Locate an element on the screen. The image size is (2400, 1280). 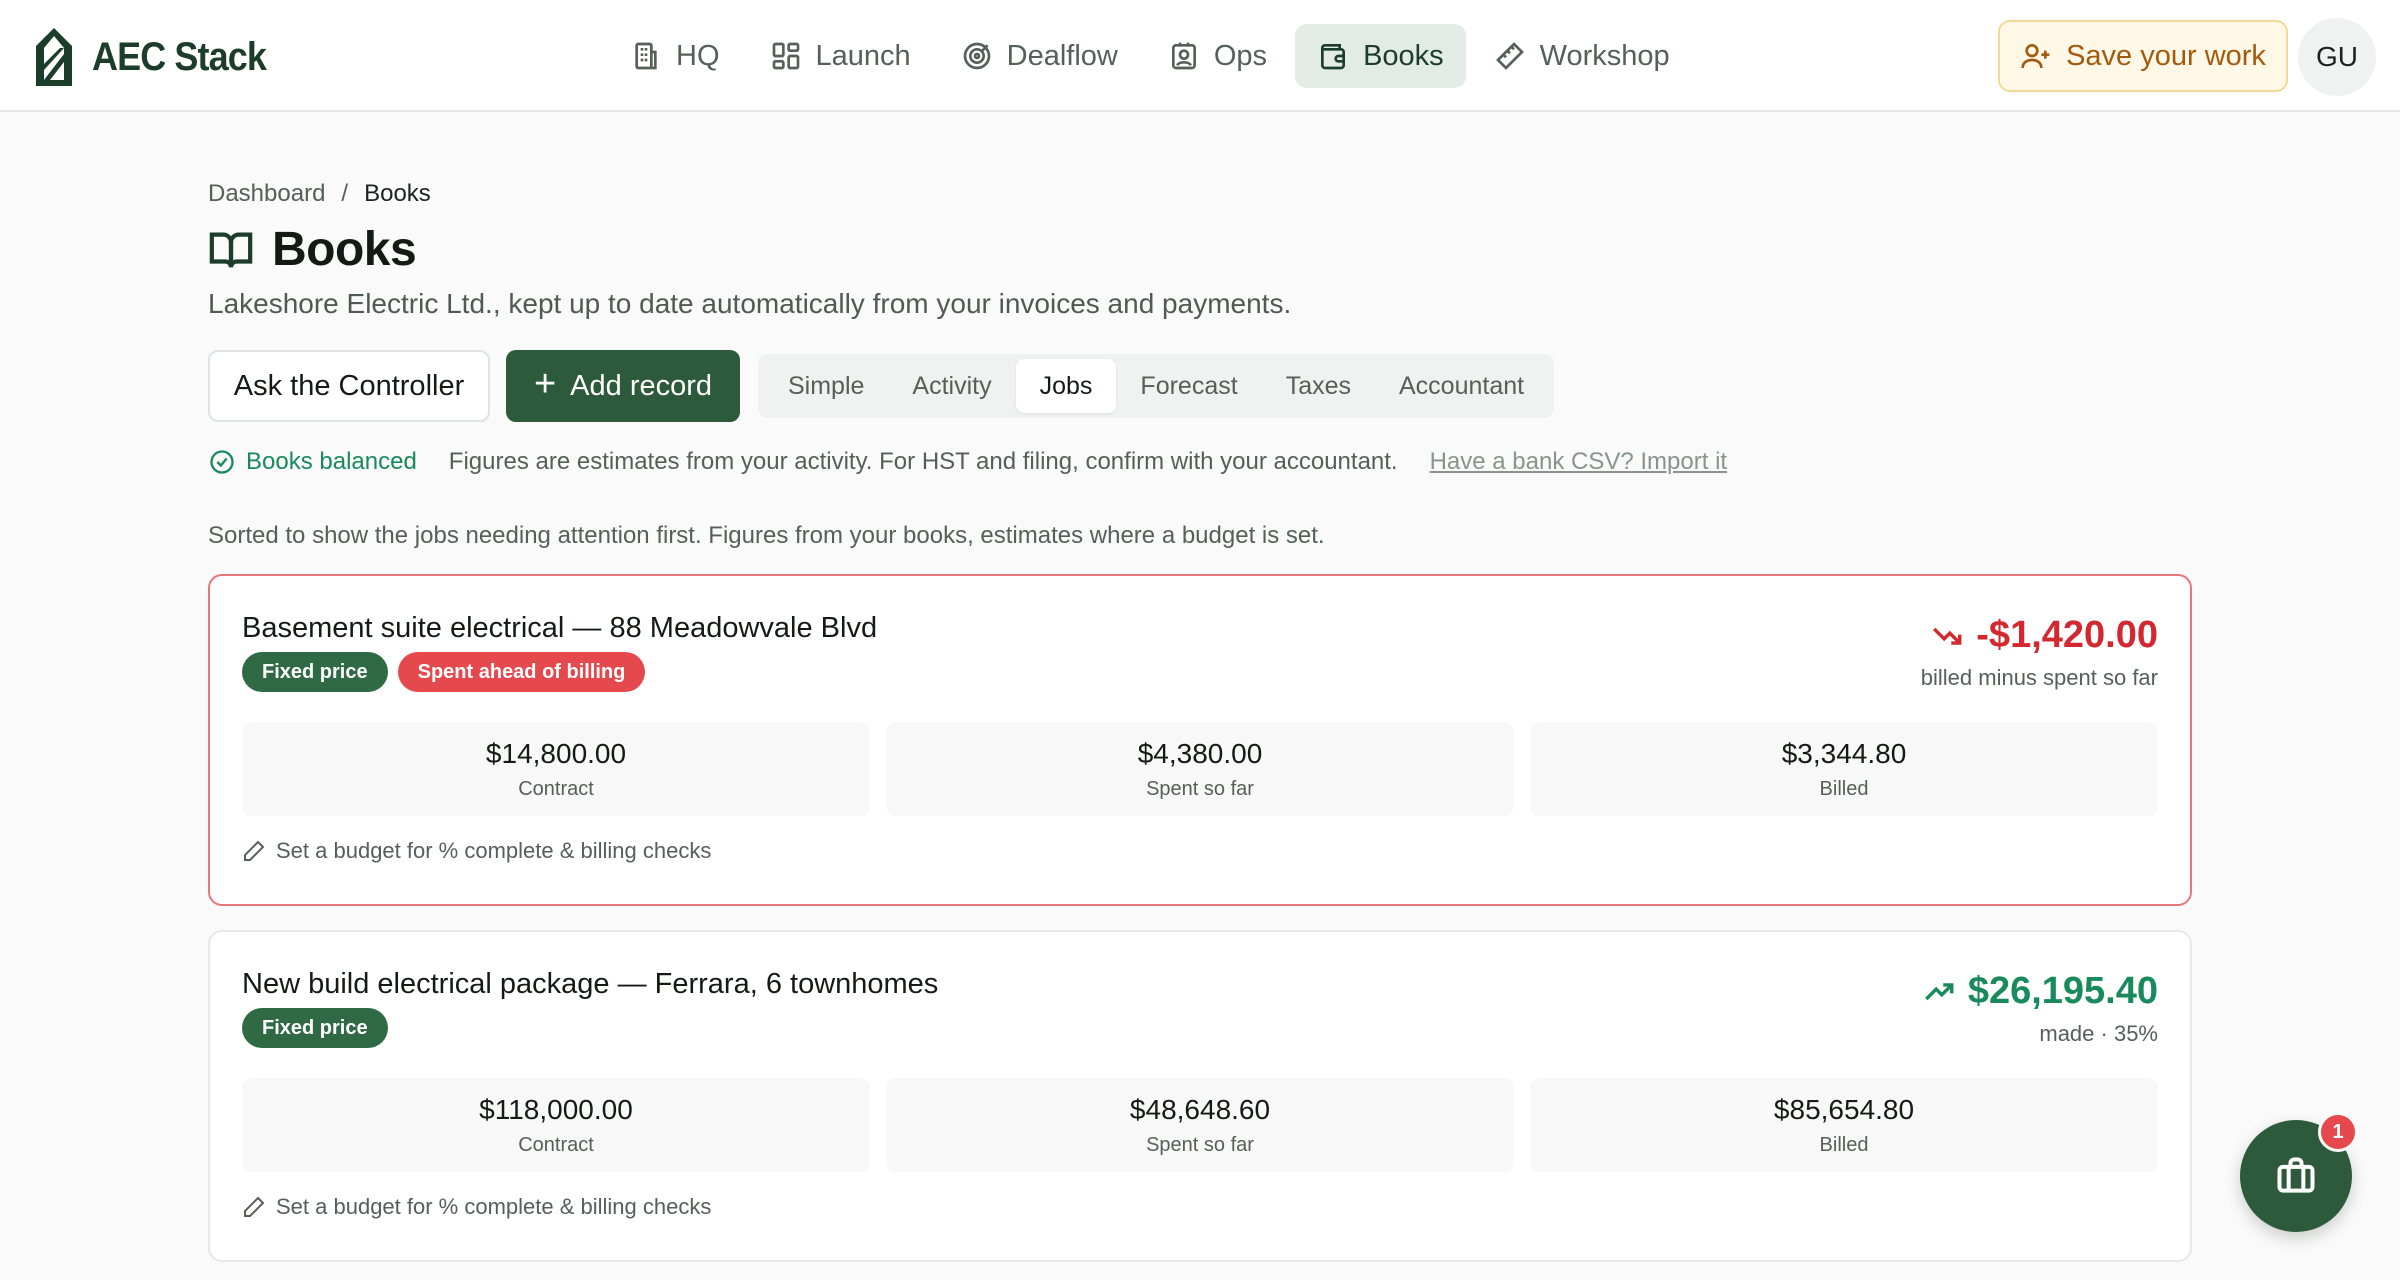
import-bank-csv-link: Have a bank CSV? Import it is located at coordinates (1578, 462).